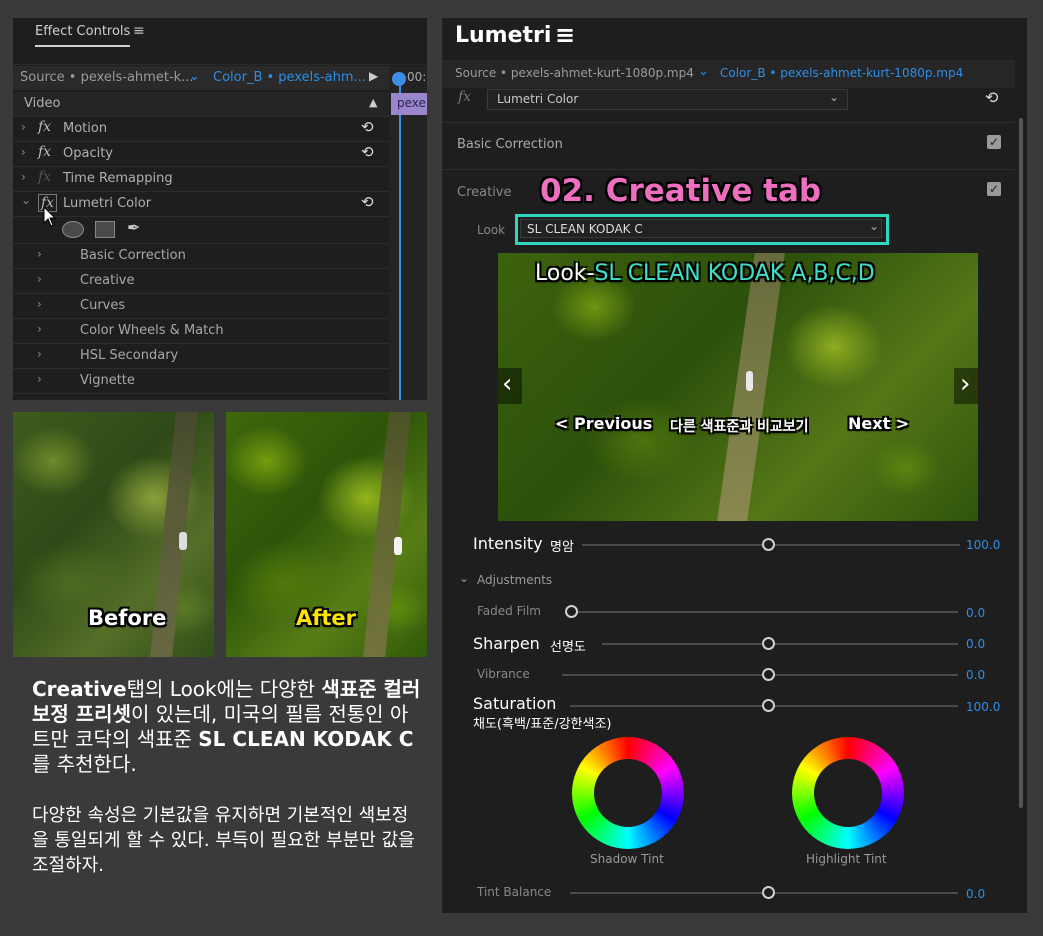 Image resolution: width=1043 pixels, height=936 pixels. What do you see at coordinates (84, 764) in the screenshot?
I see `desc-text: 를 추천한다.` at bounding box center [84, 764].